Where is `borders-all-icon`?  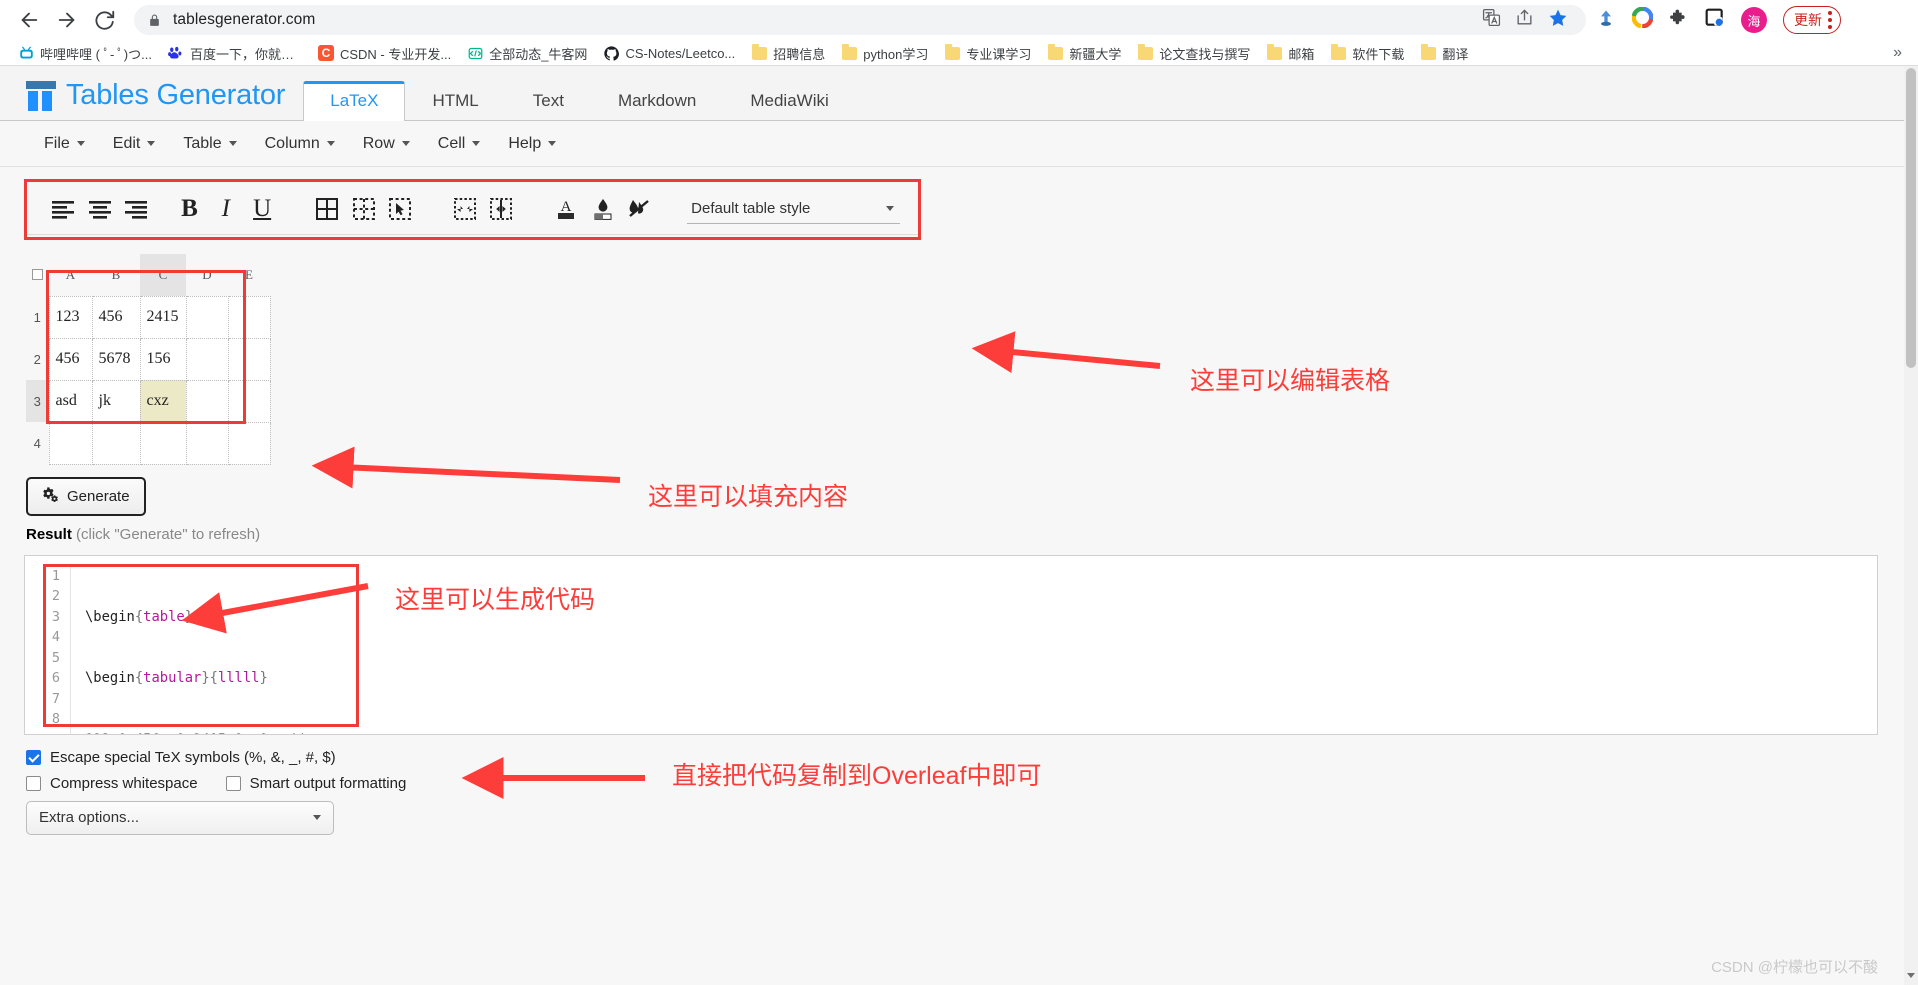
borders-all-icon is located at coordinates (327, 209).